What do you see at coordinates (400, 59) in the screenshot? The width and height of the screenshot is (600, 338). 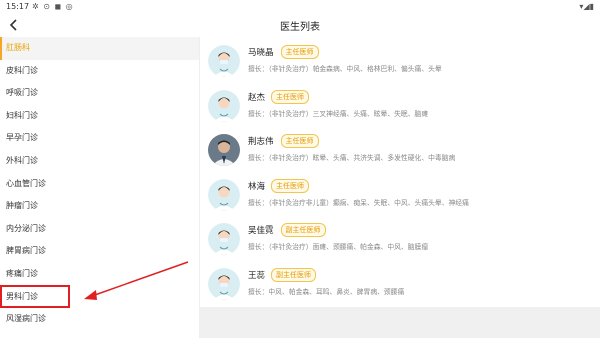 I see `doctor-row: 马晓晶 主任医师擅长：（非针灸治疗）帕金森病、中风、格林巴利、偏头痛、头晕` at bounding box center [400, 59].